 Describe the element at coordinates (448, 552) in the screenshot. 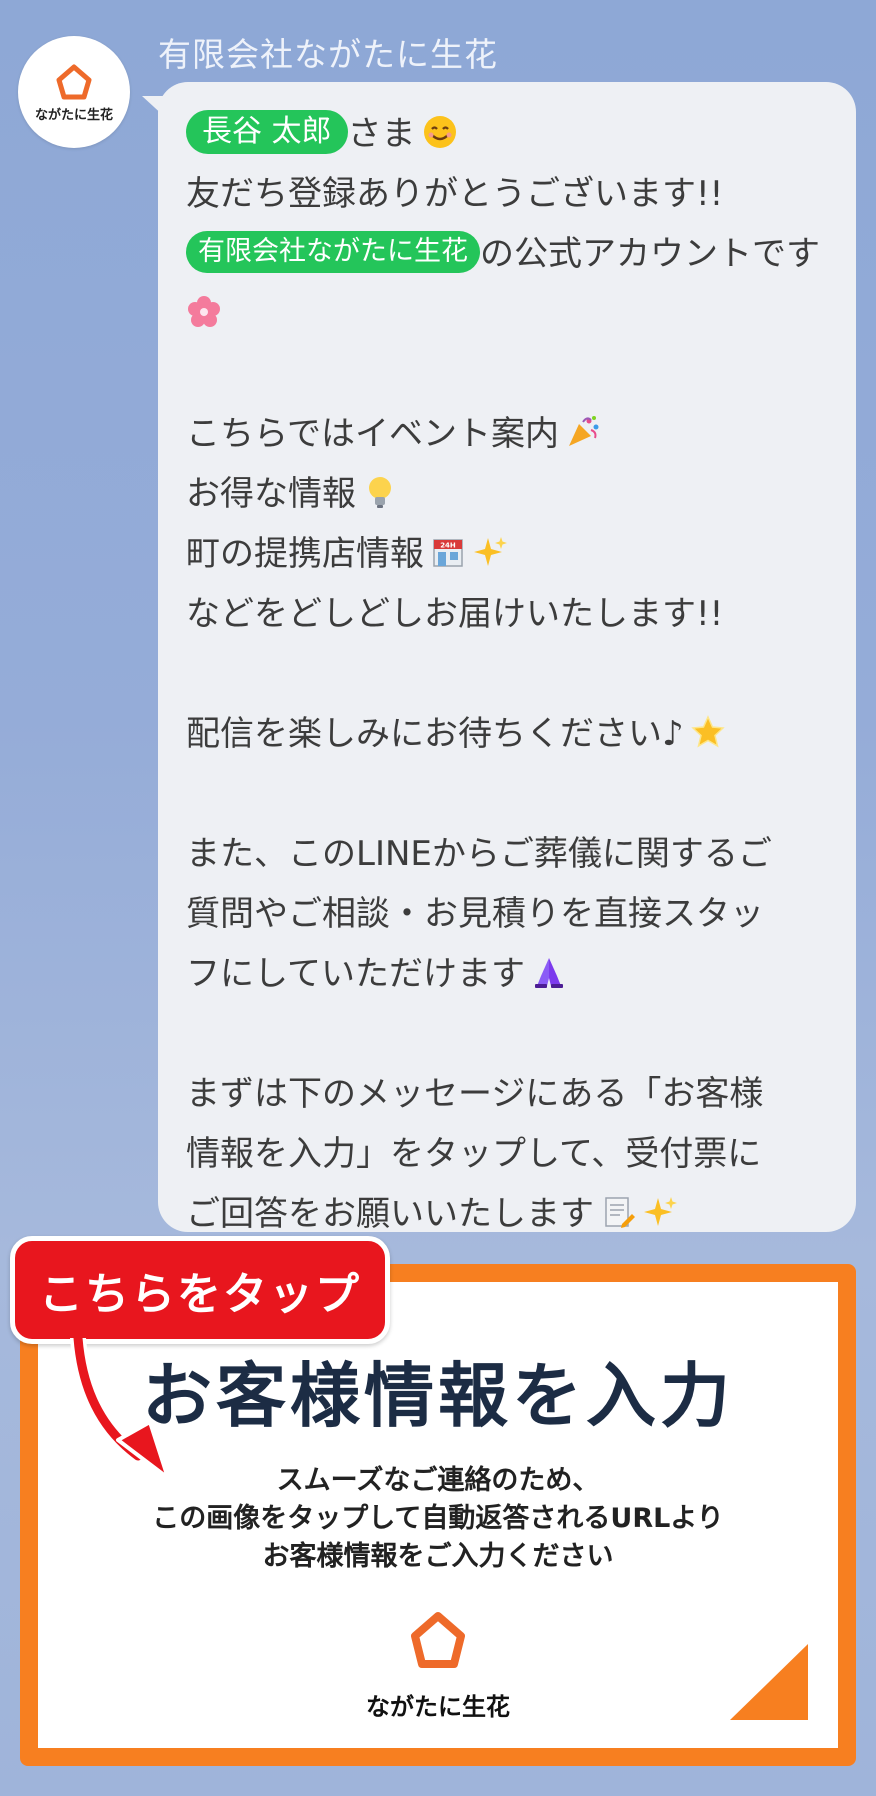

I see `convenience-store-emoji-icon: 24H` at that location.